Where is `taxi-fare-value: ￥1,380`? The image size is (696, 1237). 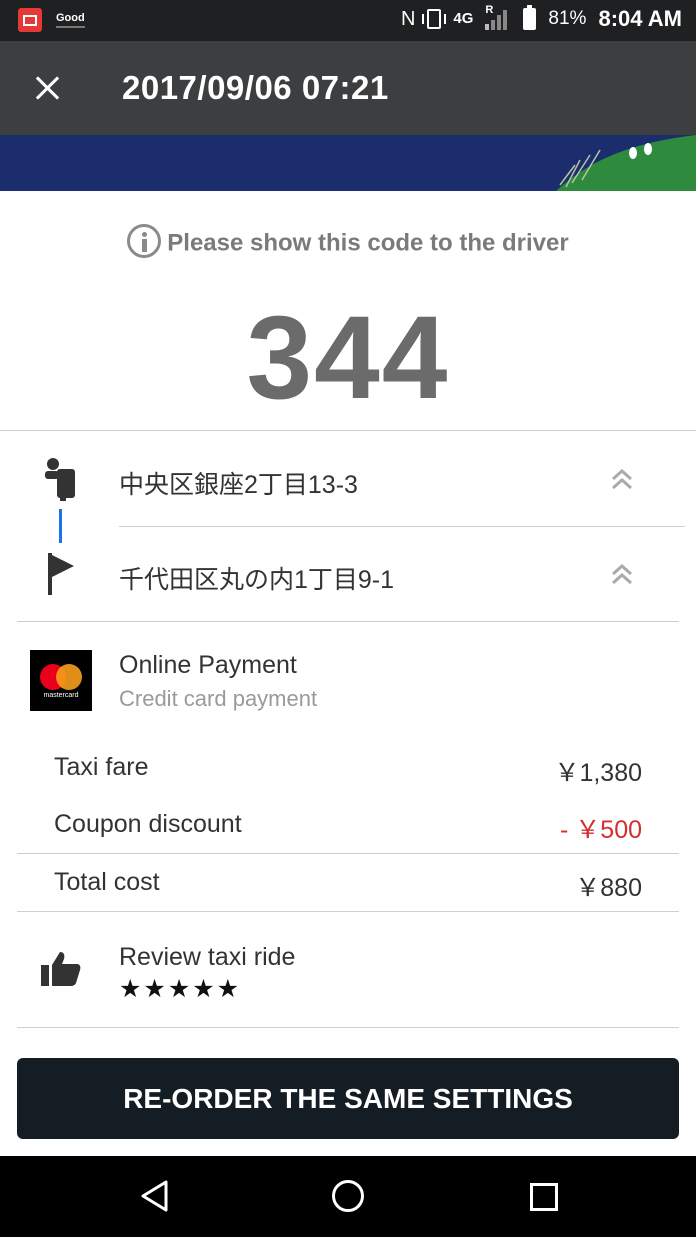 taxi-fare-value: ￥1,380 is located at coordinates (598, 773).